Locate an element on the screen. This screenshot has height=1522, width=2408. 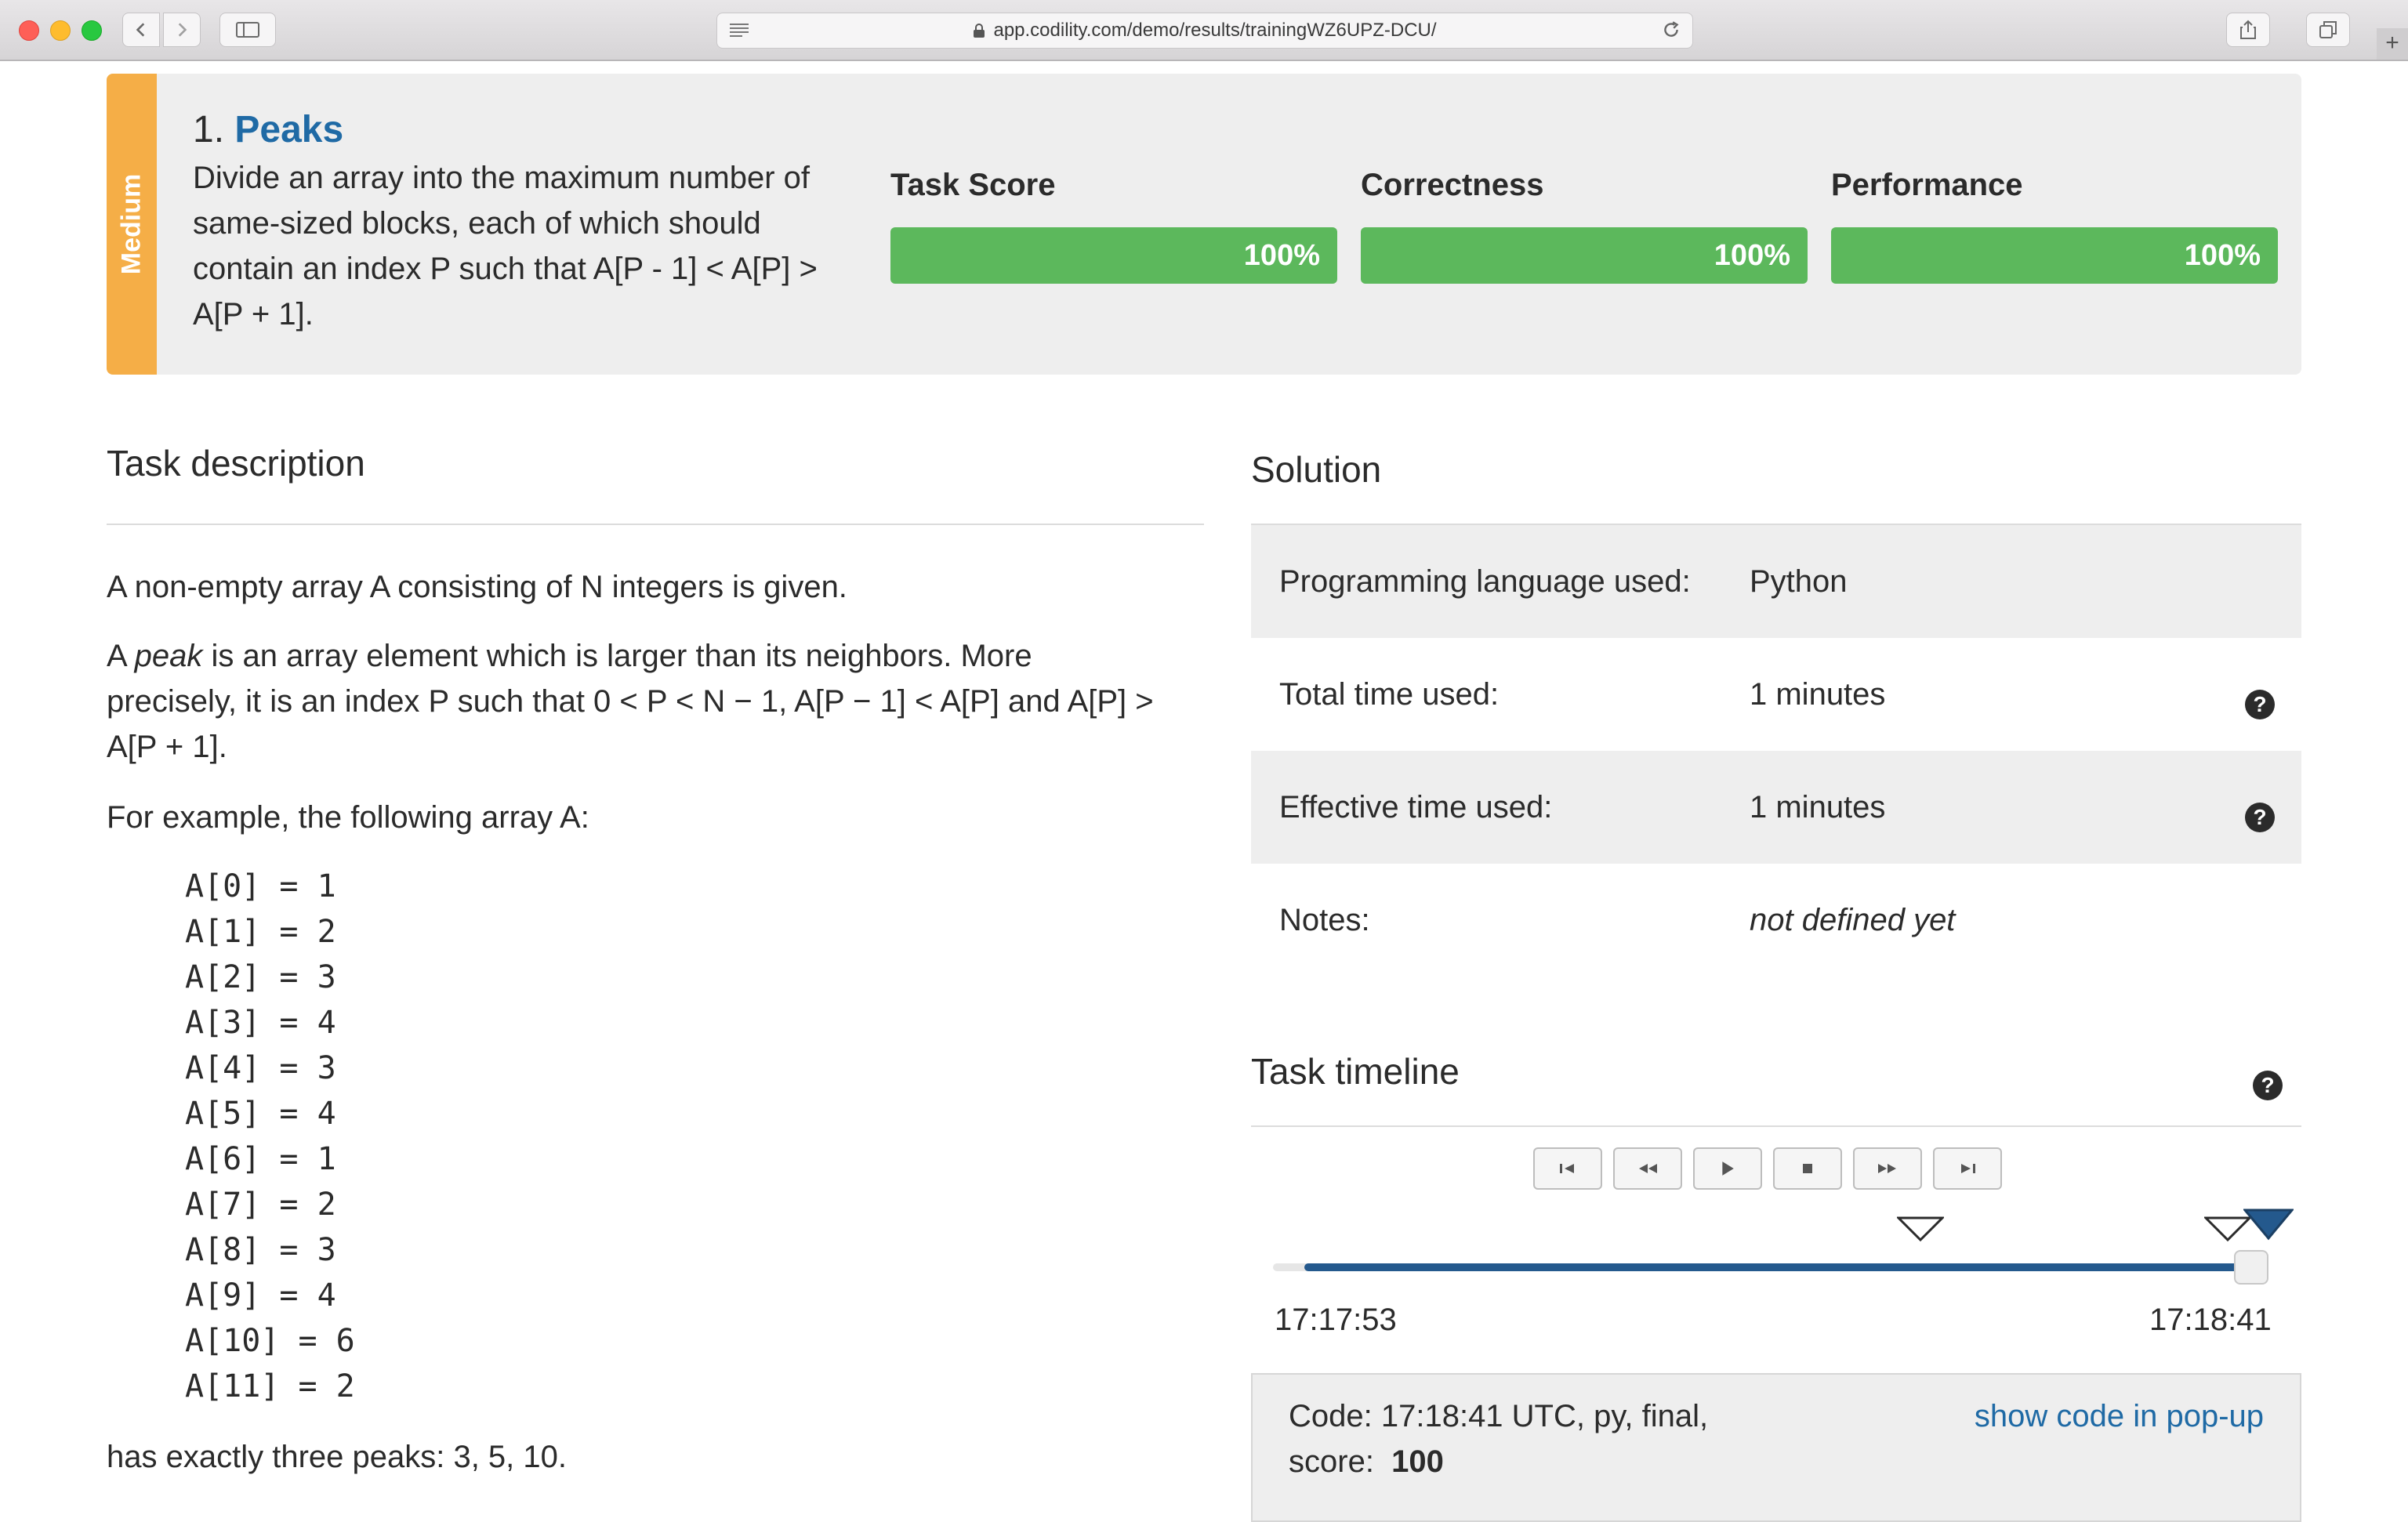
language-row: Programming language used: Python is located at coordinates (1776, 581).